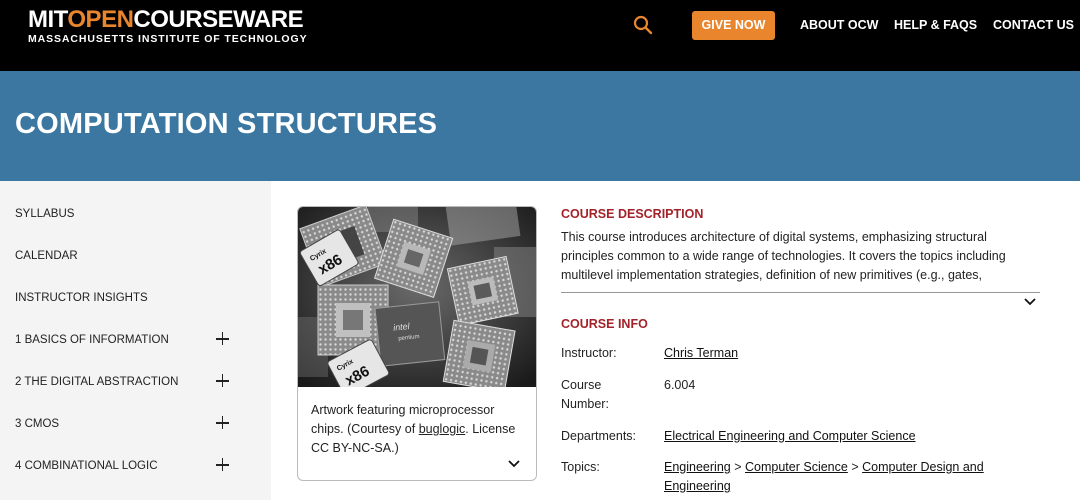 The image size is (1080, 500). What do you see at coordinates (800, 292) in the screenshot?
I see `description-divider` at bounding box center [800, 292].